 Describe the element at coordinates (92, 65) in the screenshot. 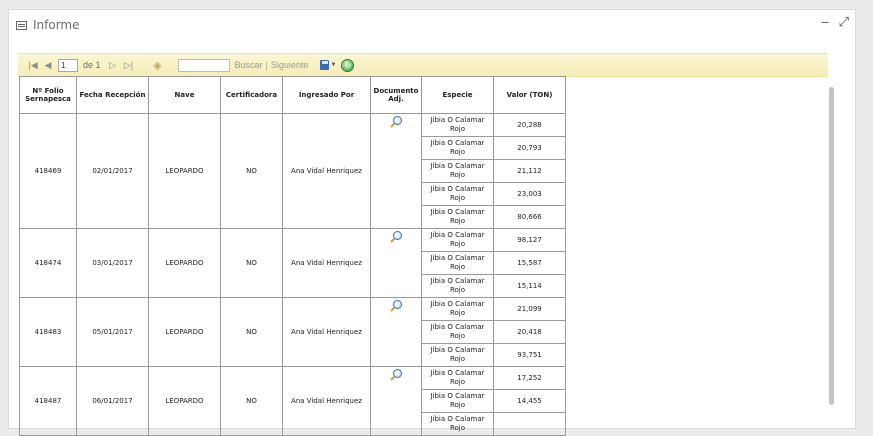

I see `page-count-label: de 1` at that location.